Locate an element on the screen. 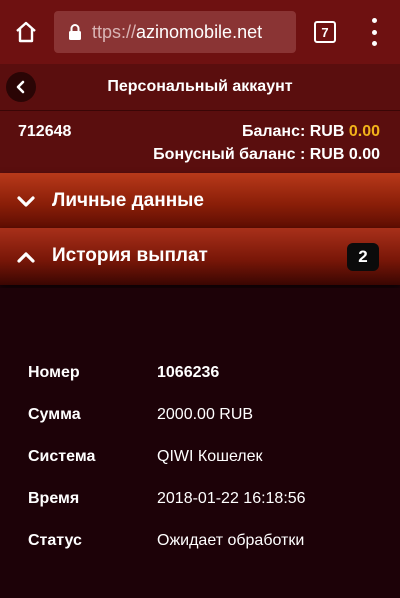  lock-icon is located at coordinates (75, 32).